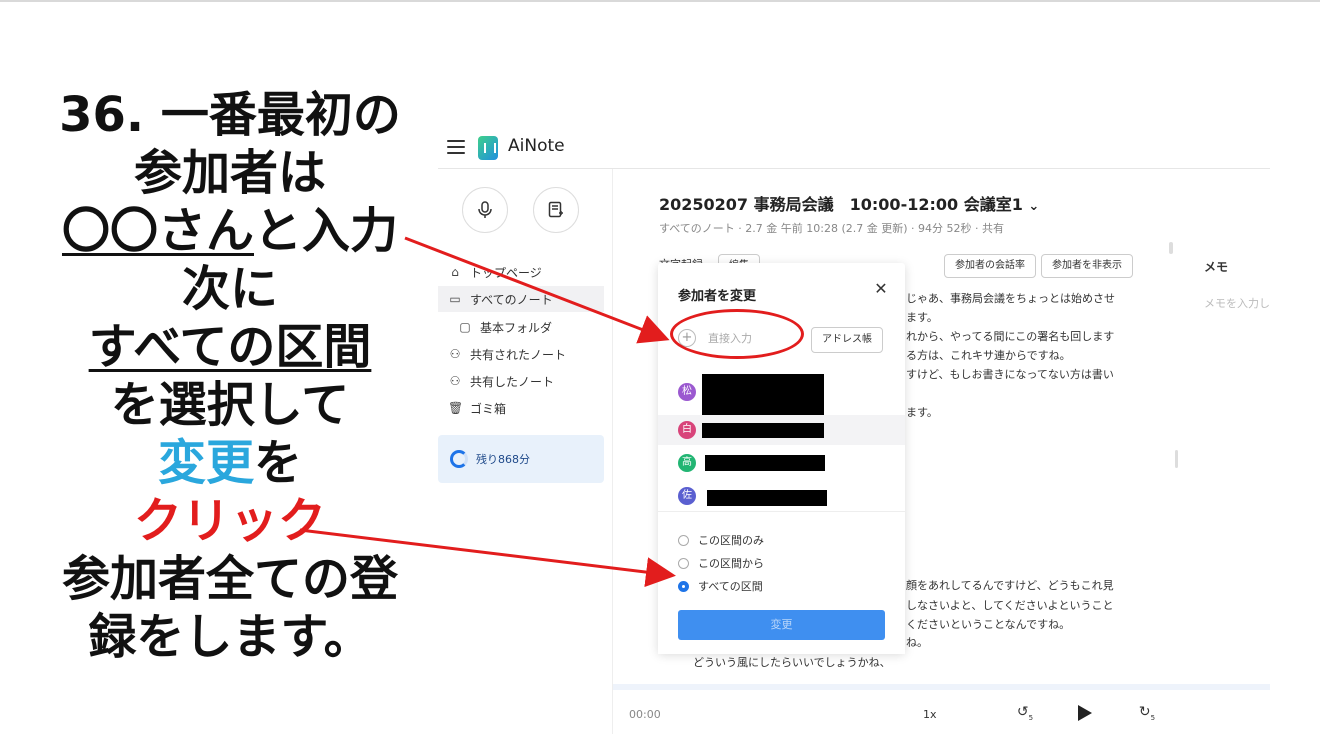 The width and height of the screenshot is (1320, 742). What do you see at coordinates (781, 625) in the screenshot?
I see `change-button: 変更` at bounding box center [781, 625].